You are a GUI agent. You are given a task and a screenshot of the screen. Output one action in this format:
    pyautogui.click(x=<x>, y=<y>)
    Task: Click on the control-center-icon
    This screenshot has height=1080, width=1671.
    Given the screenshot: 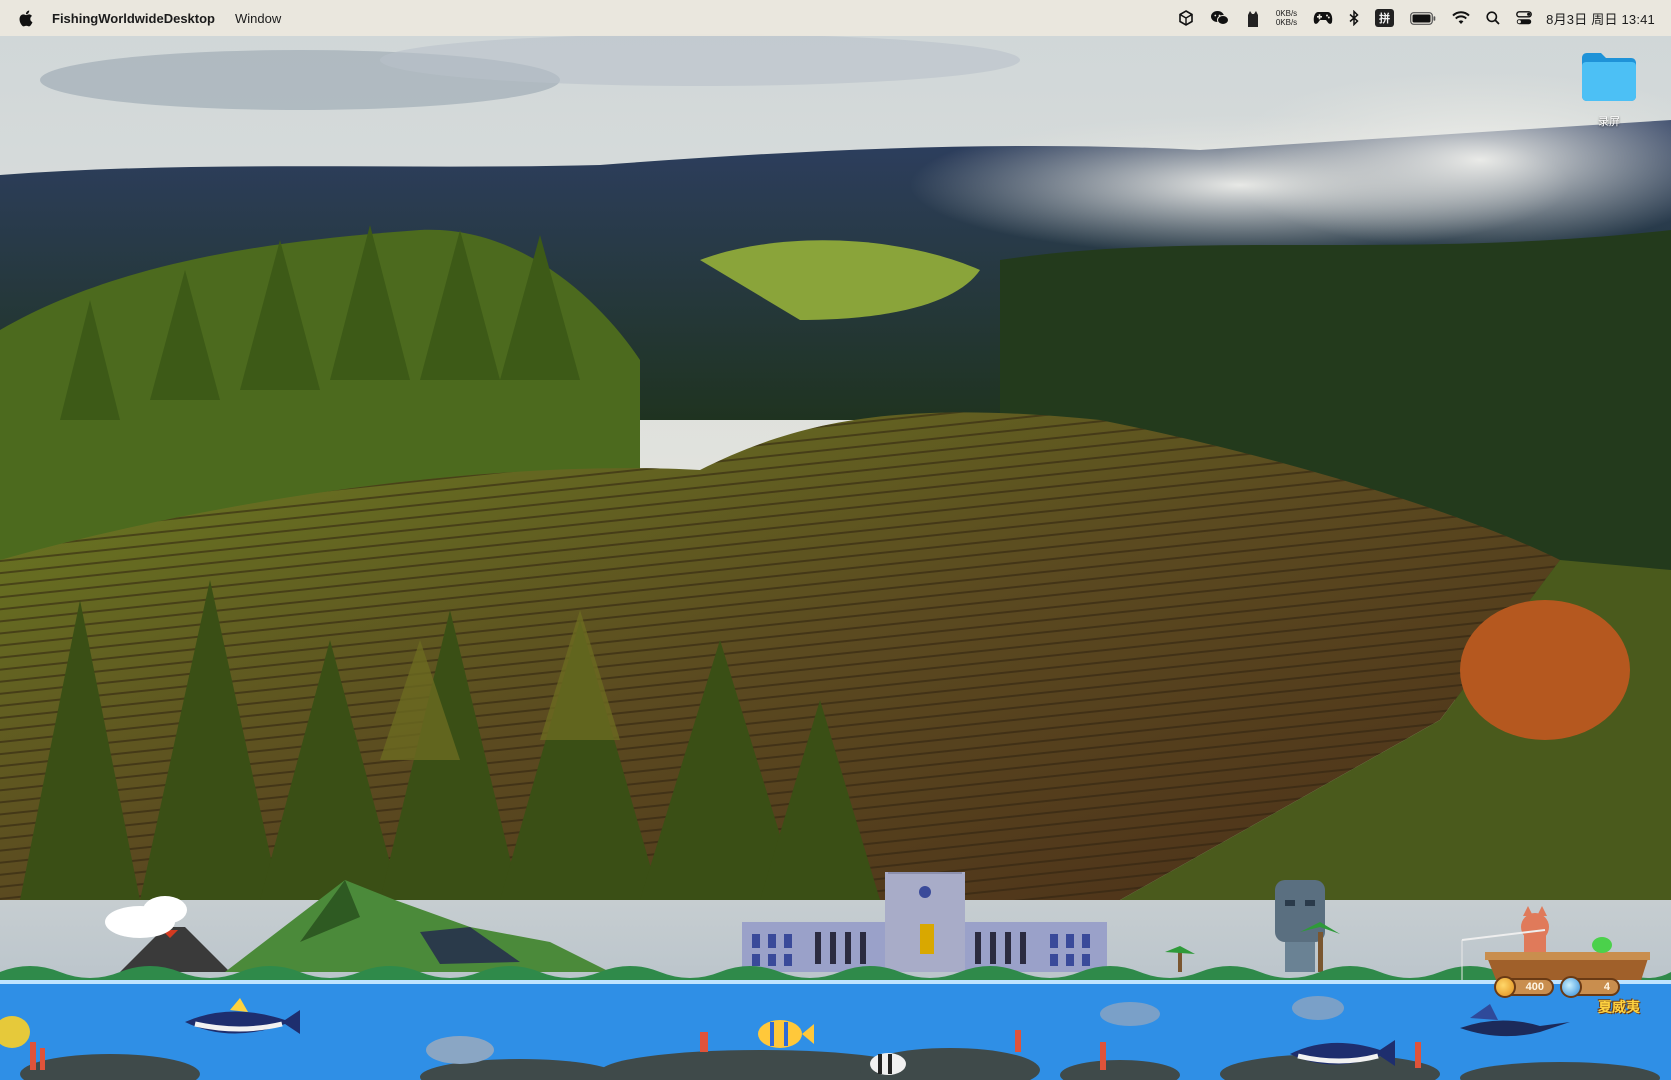 What is the action you would take?
    pyautogui.click(x=1524, y=18)
    